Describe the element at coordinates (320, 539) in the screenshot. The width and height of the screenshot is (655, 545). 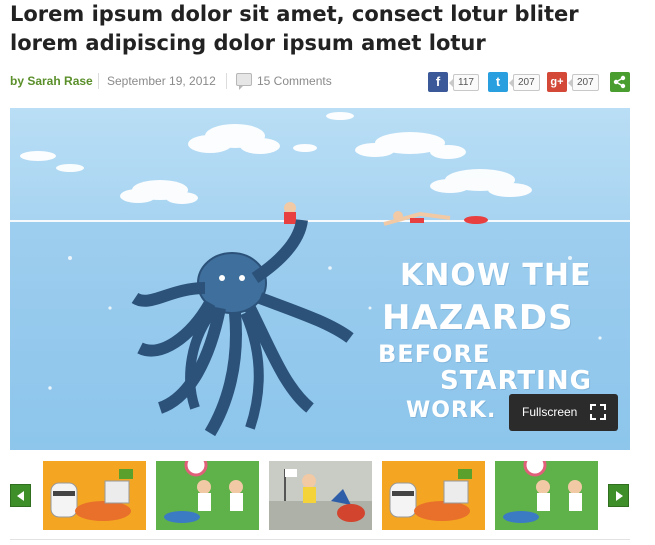
I see `divider` at that location.